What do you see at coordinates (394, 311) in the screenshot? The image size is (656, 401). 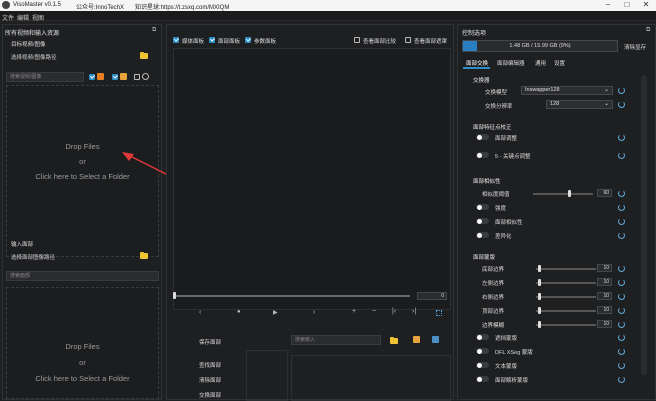 I see `prev-marker-button: |‹` at bounding box center [394, 311].